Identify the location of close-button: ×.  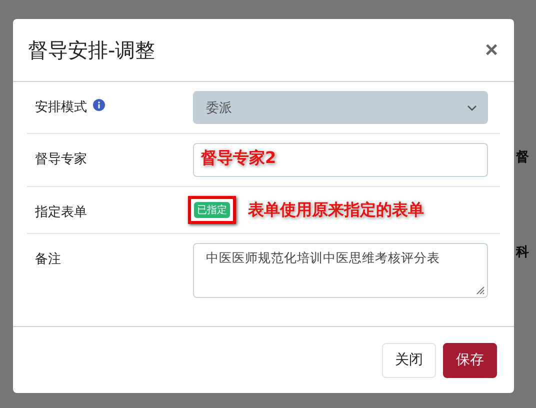
(491, 50).